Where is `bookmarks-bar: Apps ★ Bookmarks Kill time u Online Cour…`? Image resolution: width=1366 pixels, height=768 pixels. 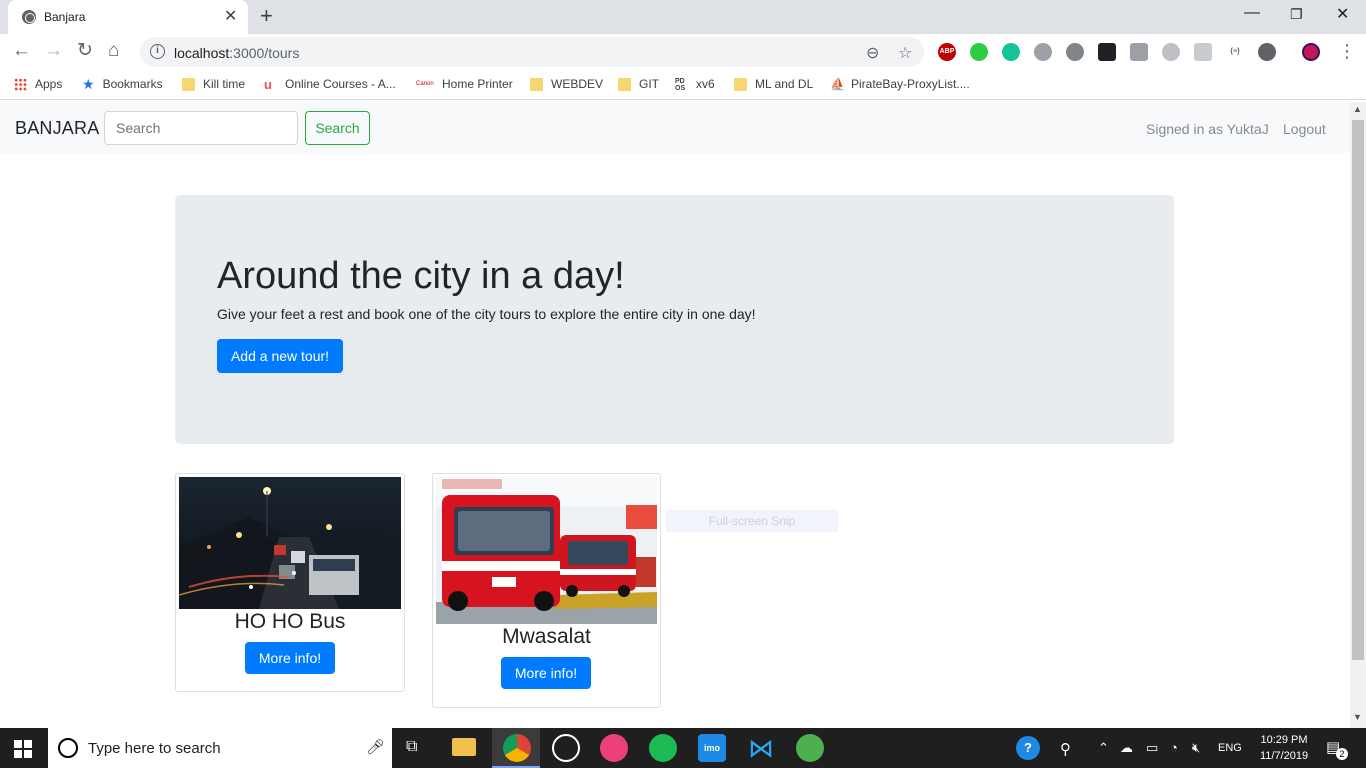 bookmarks-bar: Apps ★ Bookmarks Kill time u Online Cour… is located at coordinates (683, 85).